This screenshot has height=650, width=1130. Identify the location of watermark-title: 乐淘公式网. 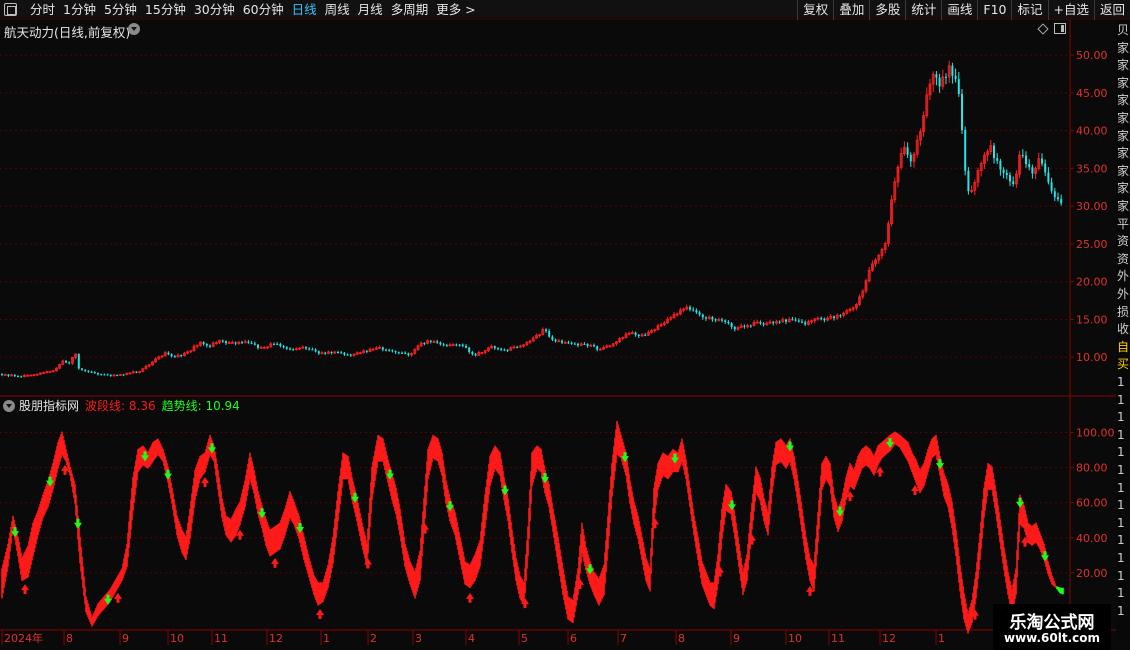
(1052, 623).